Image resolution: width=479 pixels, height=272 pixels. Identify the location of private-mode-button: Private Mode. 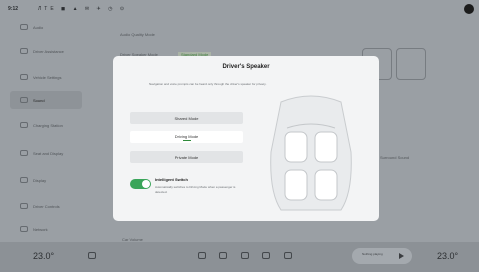
(186, 157).